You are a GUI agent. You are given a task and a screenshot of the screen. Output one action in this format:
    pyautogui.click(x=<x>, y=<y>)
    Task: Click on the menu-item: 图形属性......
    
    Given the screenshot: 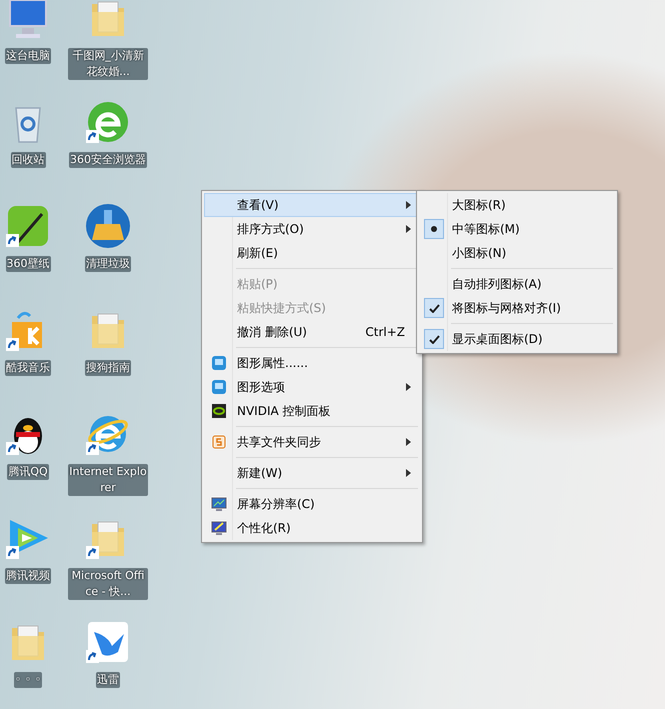 What is the action you would take?
    pyautogui.click(x=312, y=363)
    